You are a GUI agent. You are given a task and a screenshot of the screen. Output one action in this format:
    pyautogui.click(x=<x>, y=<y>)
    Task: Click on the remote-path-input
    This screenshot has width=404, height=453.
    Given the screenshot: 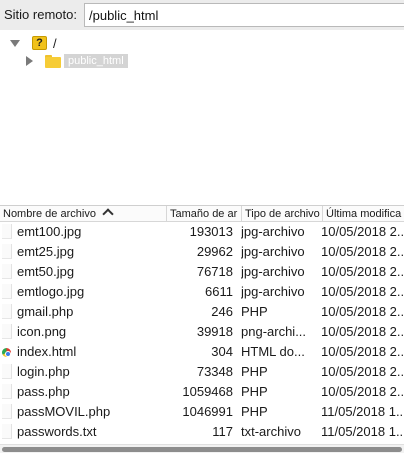 What is the action you would take?
    pyautogui.click(x=244, y=15)
    